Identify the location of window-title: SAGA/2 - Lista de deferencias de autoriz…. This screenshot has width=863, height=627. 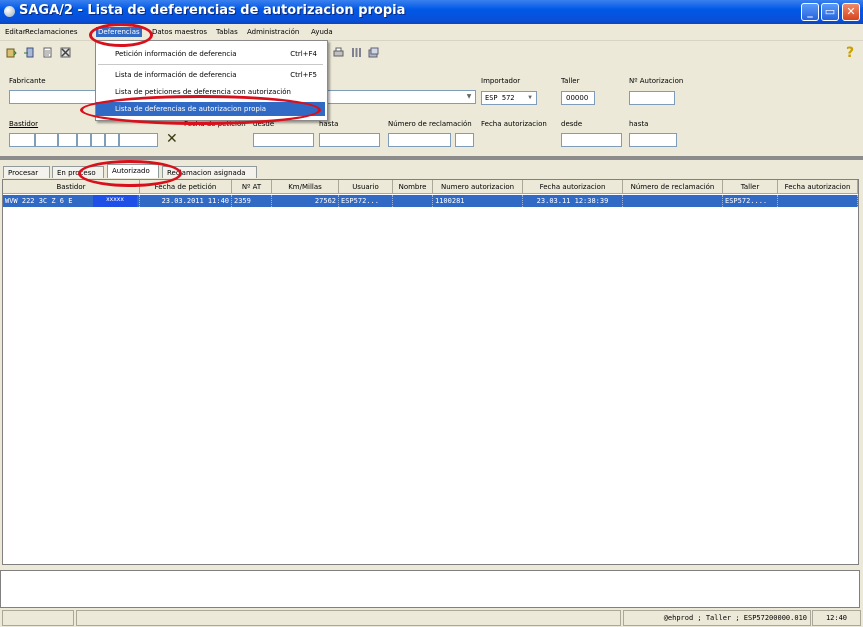
(212, 10).